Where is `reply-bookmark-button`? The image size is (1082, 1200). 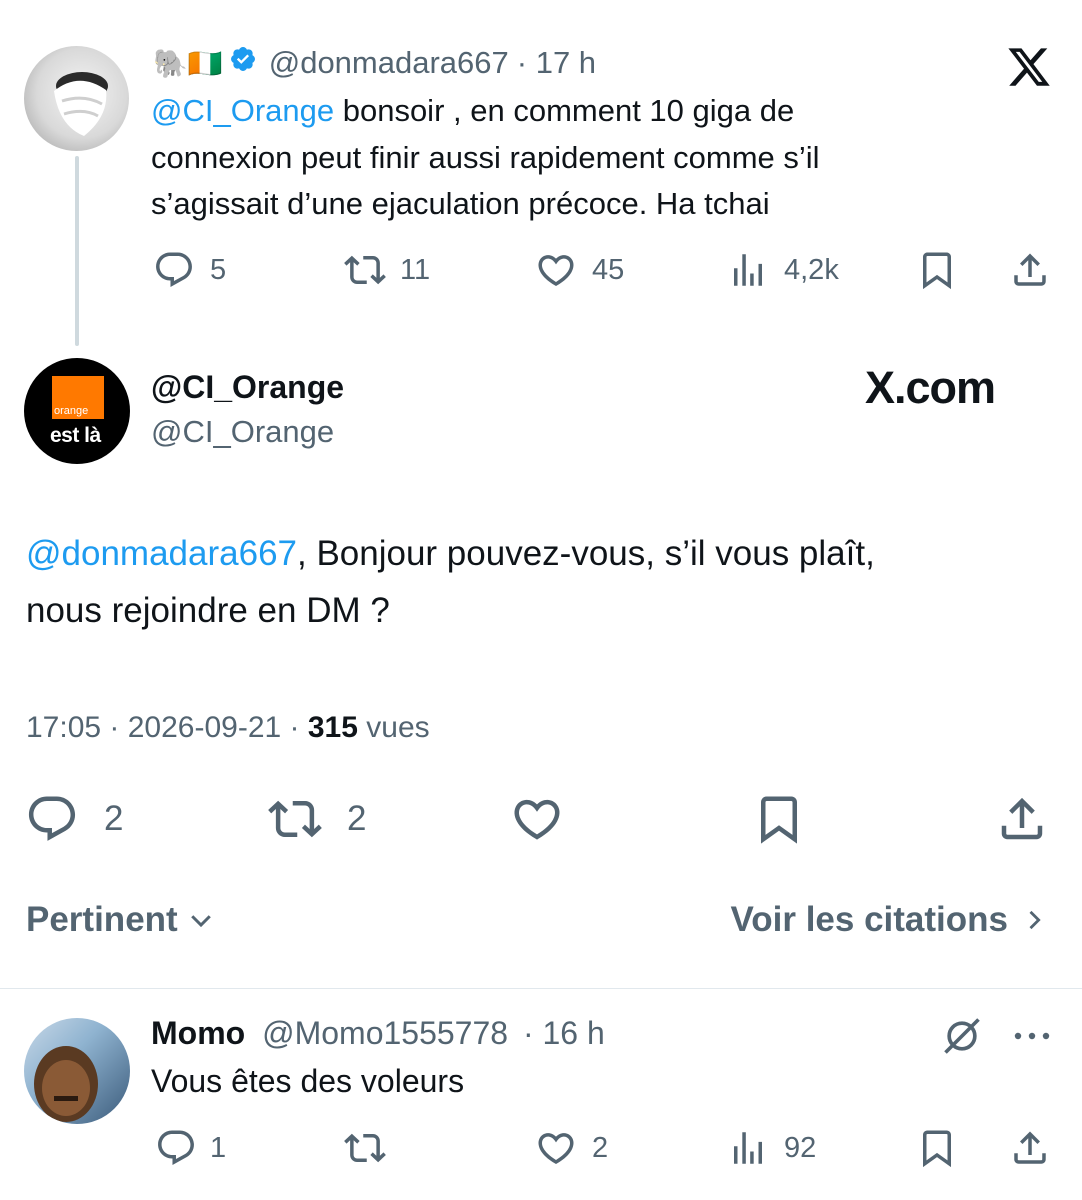 reply-bookmark-button is located at coordinates (937, 1148).